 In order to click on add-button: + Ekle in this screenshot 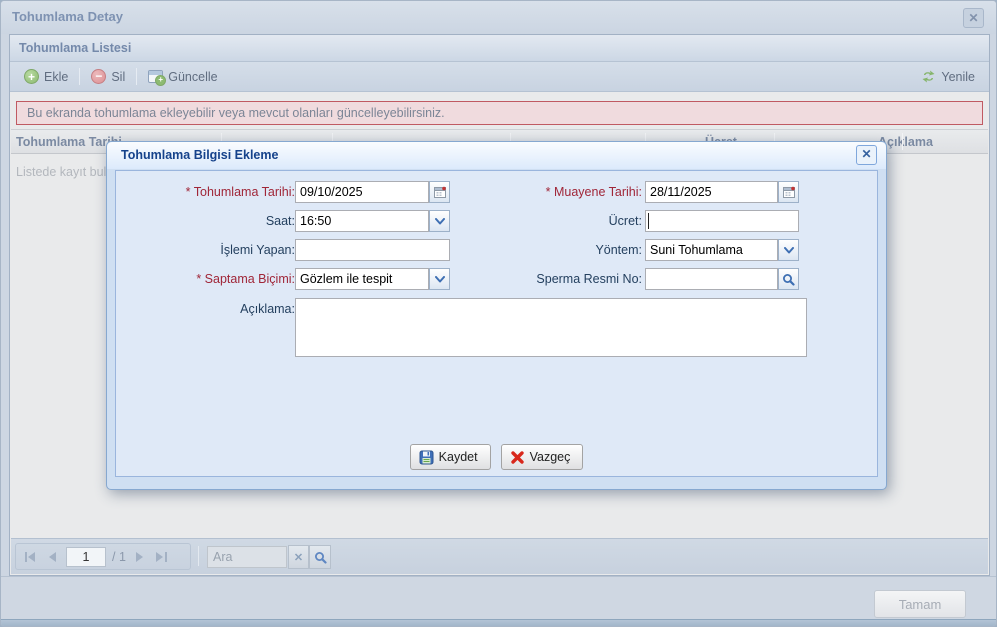, I will do `click(46, 77)`.